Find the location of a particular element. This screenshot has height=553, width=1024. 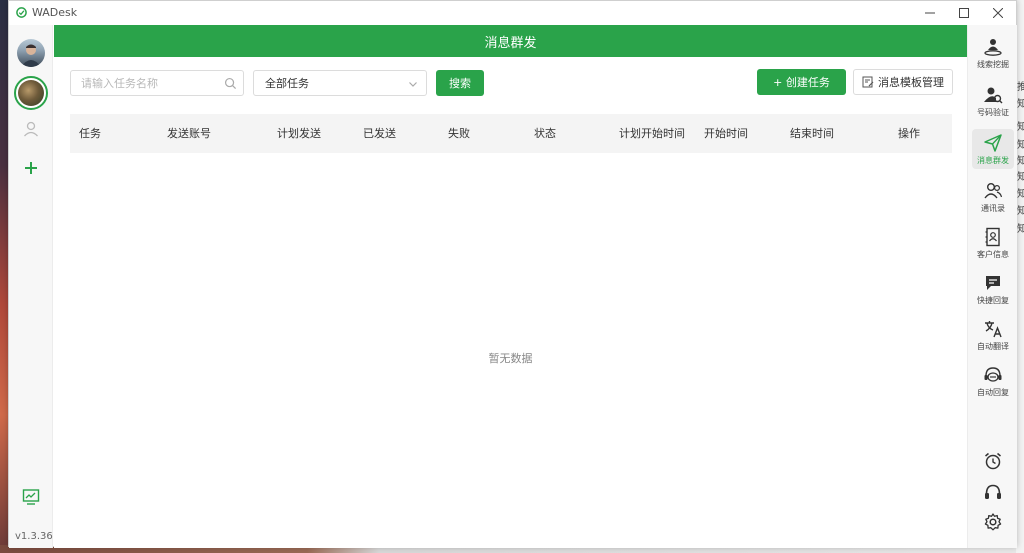

empty-state-text: 暂无数据 is located at coordinates (510, 358).